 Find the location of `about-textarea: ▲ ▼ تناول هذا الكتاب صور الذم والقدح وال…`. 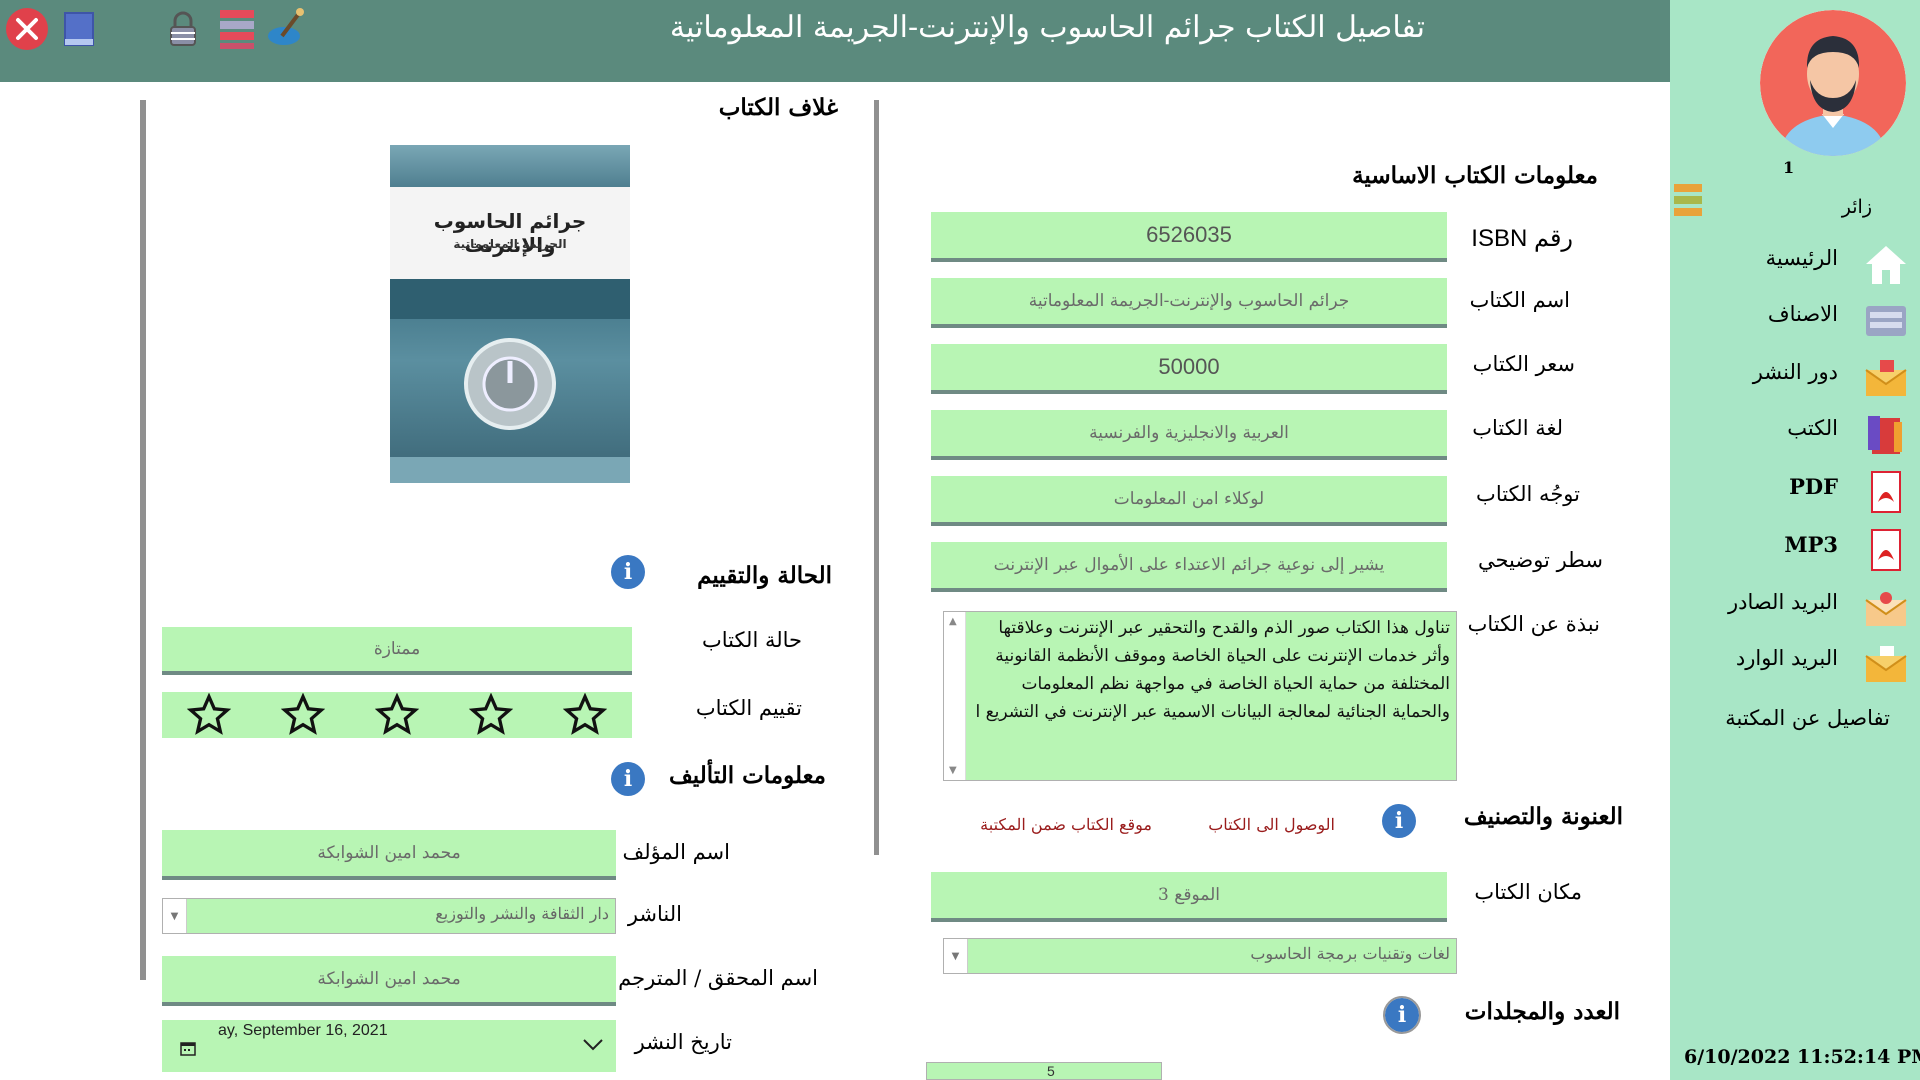

about-textarea: ▲ ▼ تناول هذا الكتاب صور الذم والقدح وال… is located at coordinates (1200, 696).